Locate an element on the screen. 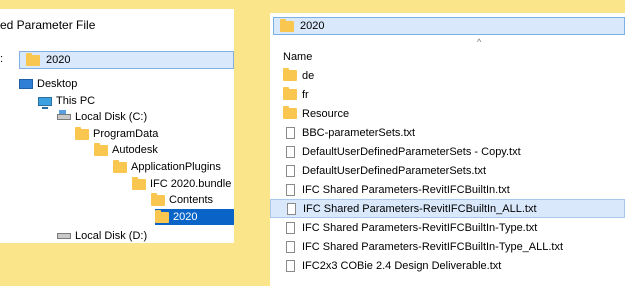 The height and width of the screenshot is (286, 625). file-row: IFC2x3 COBie 2.4 Design Deliverable.txt is located at coordinates (447, 265).